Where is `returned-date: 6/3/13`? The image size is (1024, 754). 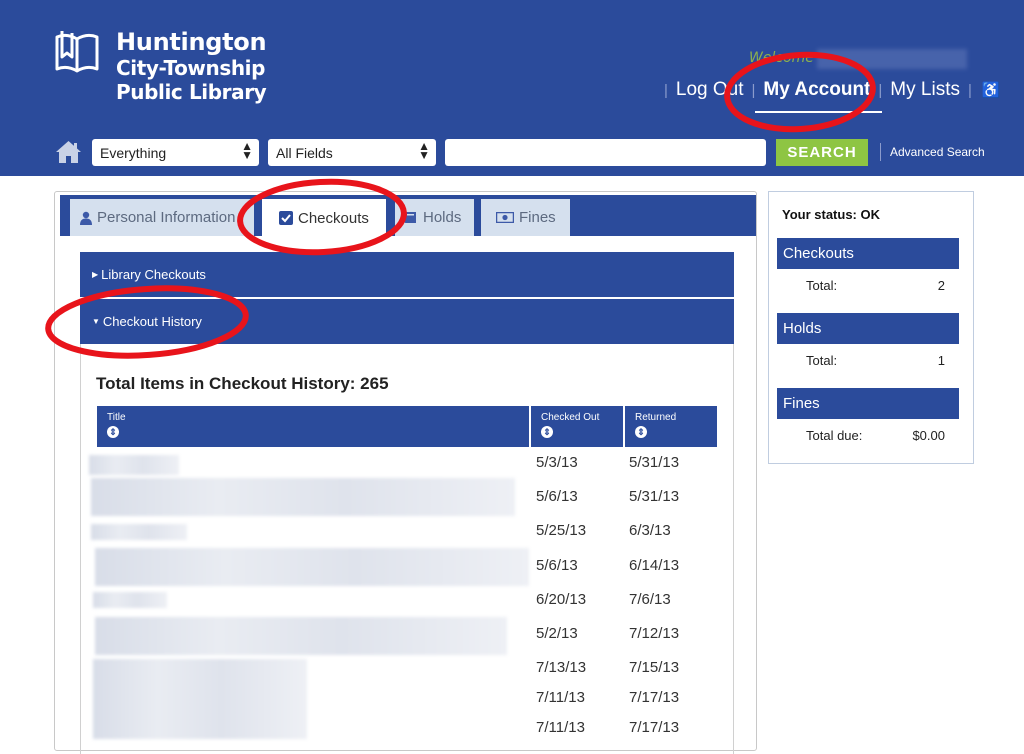 returned-date: 6/3/13 is located at coordinates (650, 530).